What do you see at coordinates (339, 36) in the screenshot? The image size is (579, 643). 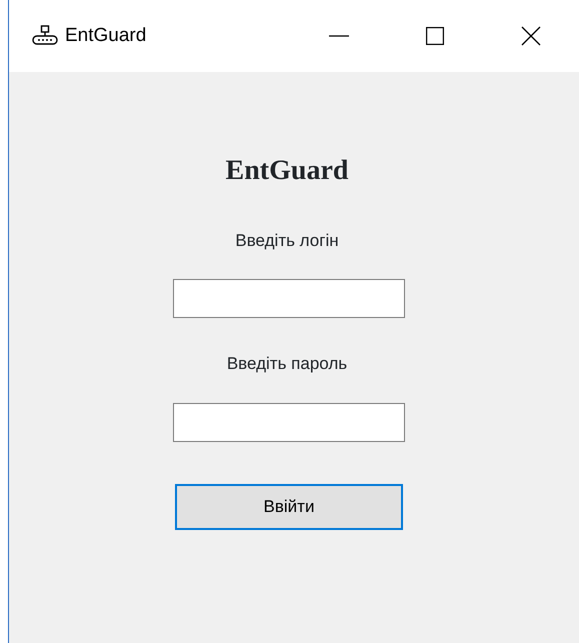 I see `minimize-icon` at bounding box center [339, 36].